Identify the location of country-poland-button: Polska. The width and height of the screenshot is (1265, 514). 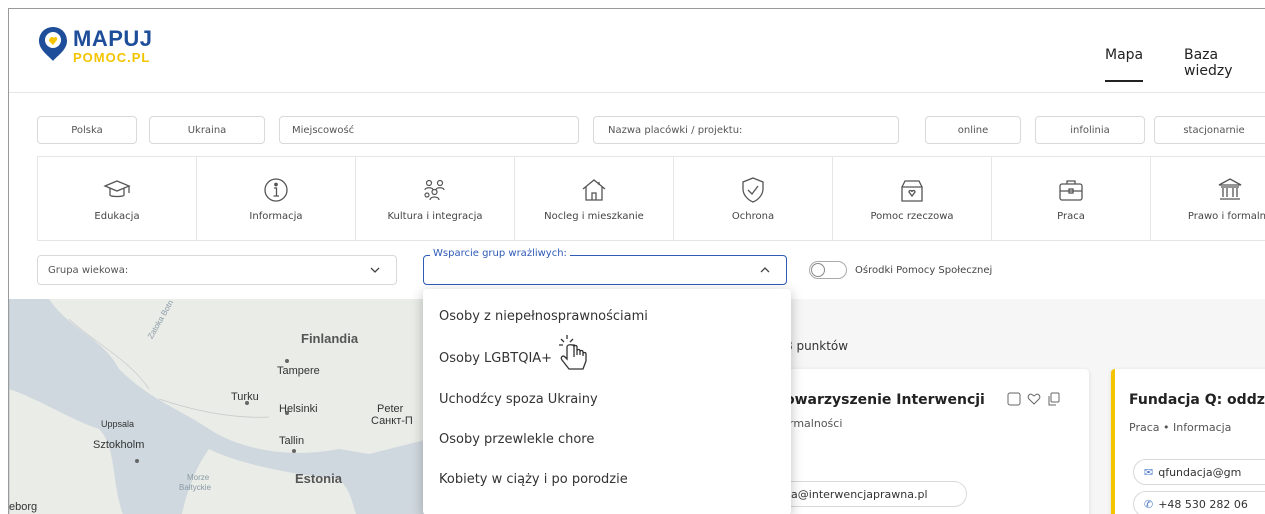
(87, 130).